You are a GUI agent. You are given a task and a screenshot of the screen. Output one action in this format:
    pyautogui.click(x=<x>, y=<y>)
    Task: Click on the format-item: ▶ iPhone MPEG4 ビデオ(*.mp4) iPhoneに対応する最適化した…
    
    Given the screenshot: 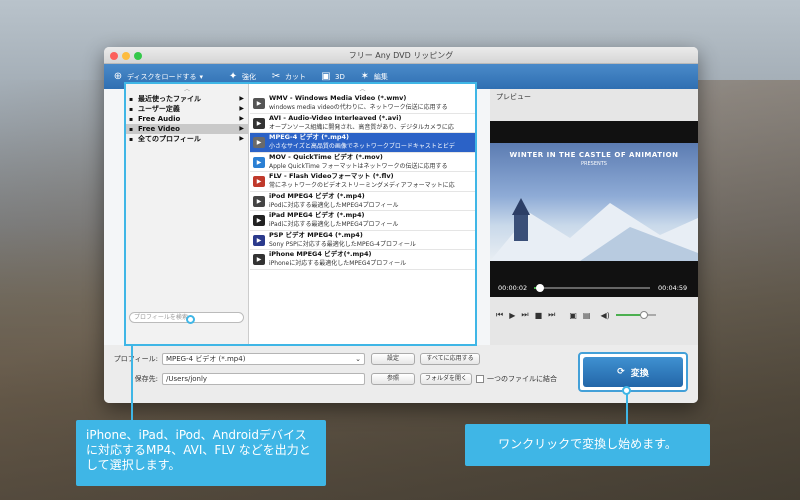 What is the action you would take?
    pyautogui.click(x=362, y=260)
    